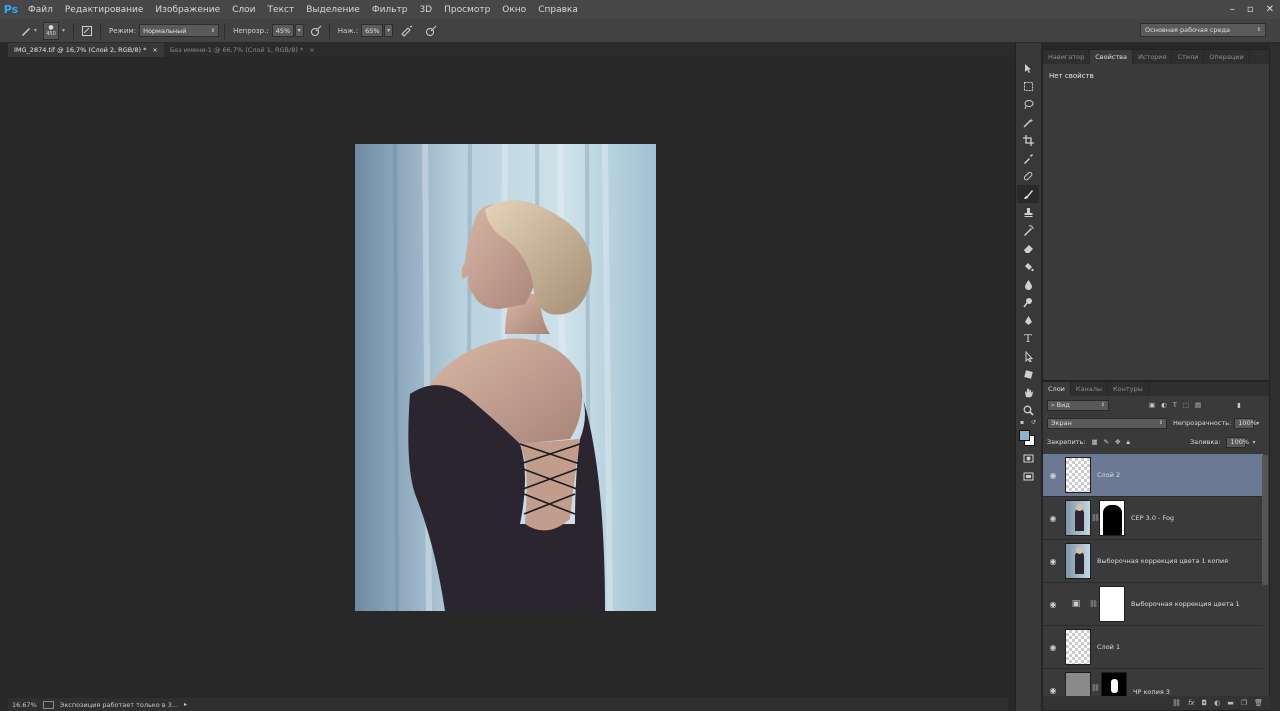  I want to click on tab-img-2874: IMG_2874.tif @ 16,7% (Слой 2, RGB/8) * ×, so click(86, 50).